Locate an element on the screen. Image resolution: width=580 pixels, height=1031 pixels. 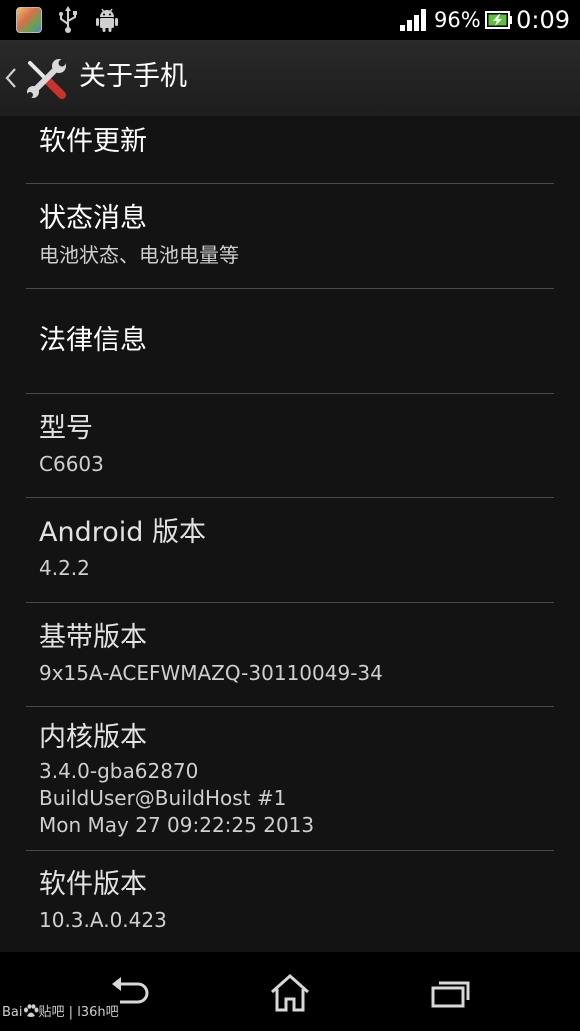
tools-icon is located at coordinates (46, 79).